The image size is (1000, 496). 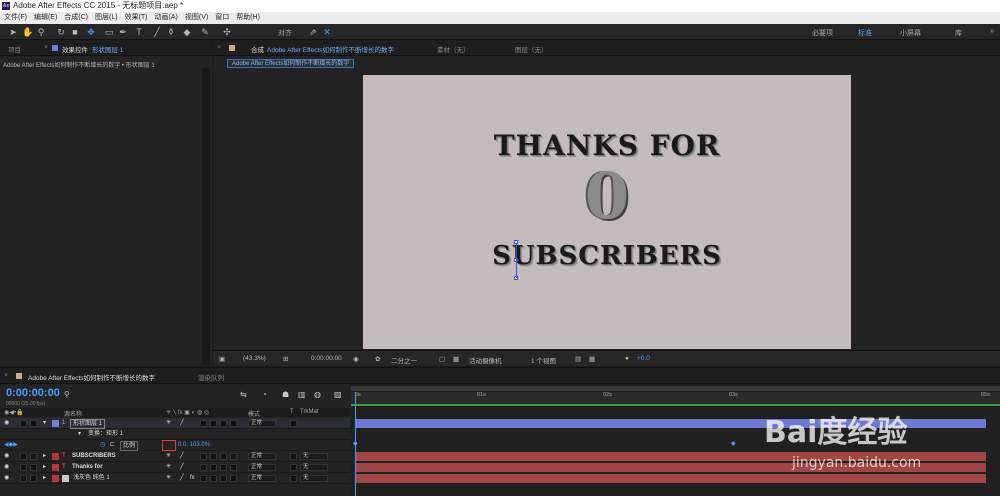 I want to click on pen-tool-icon: ✒, so click(x=123, y=32).